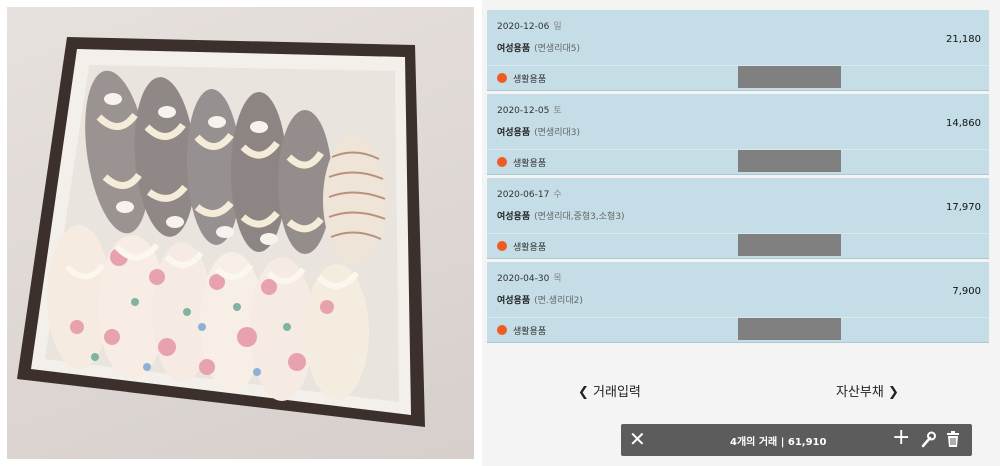  I want to click on transaction-date: 2020-12-06 일, so click(529, 27).